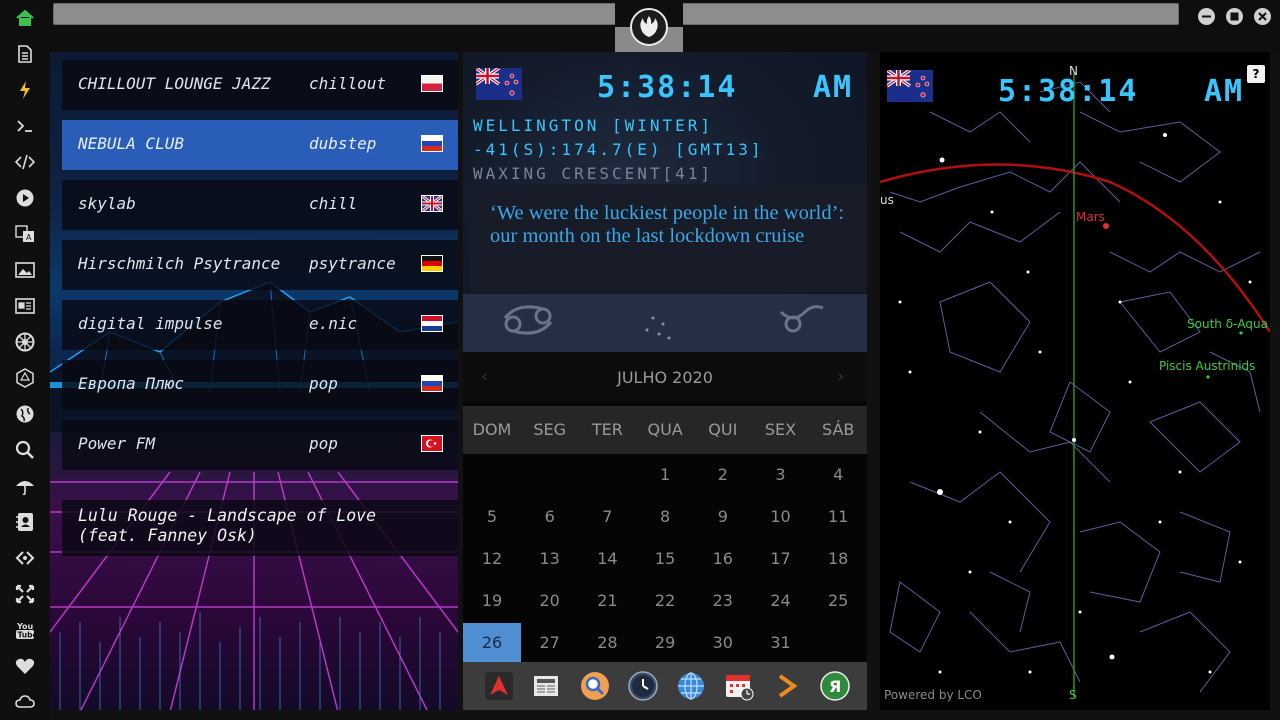 The image size is (1280, 720). I want to click on calendar-day: 23, so click(723, 601).